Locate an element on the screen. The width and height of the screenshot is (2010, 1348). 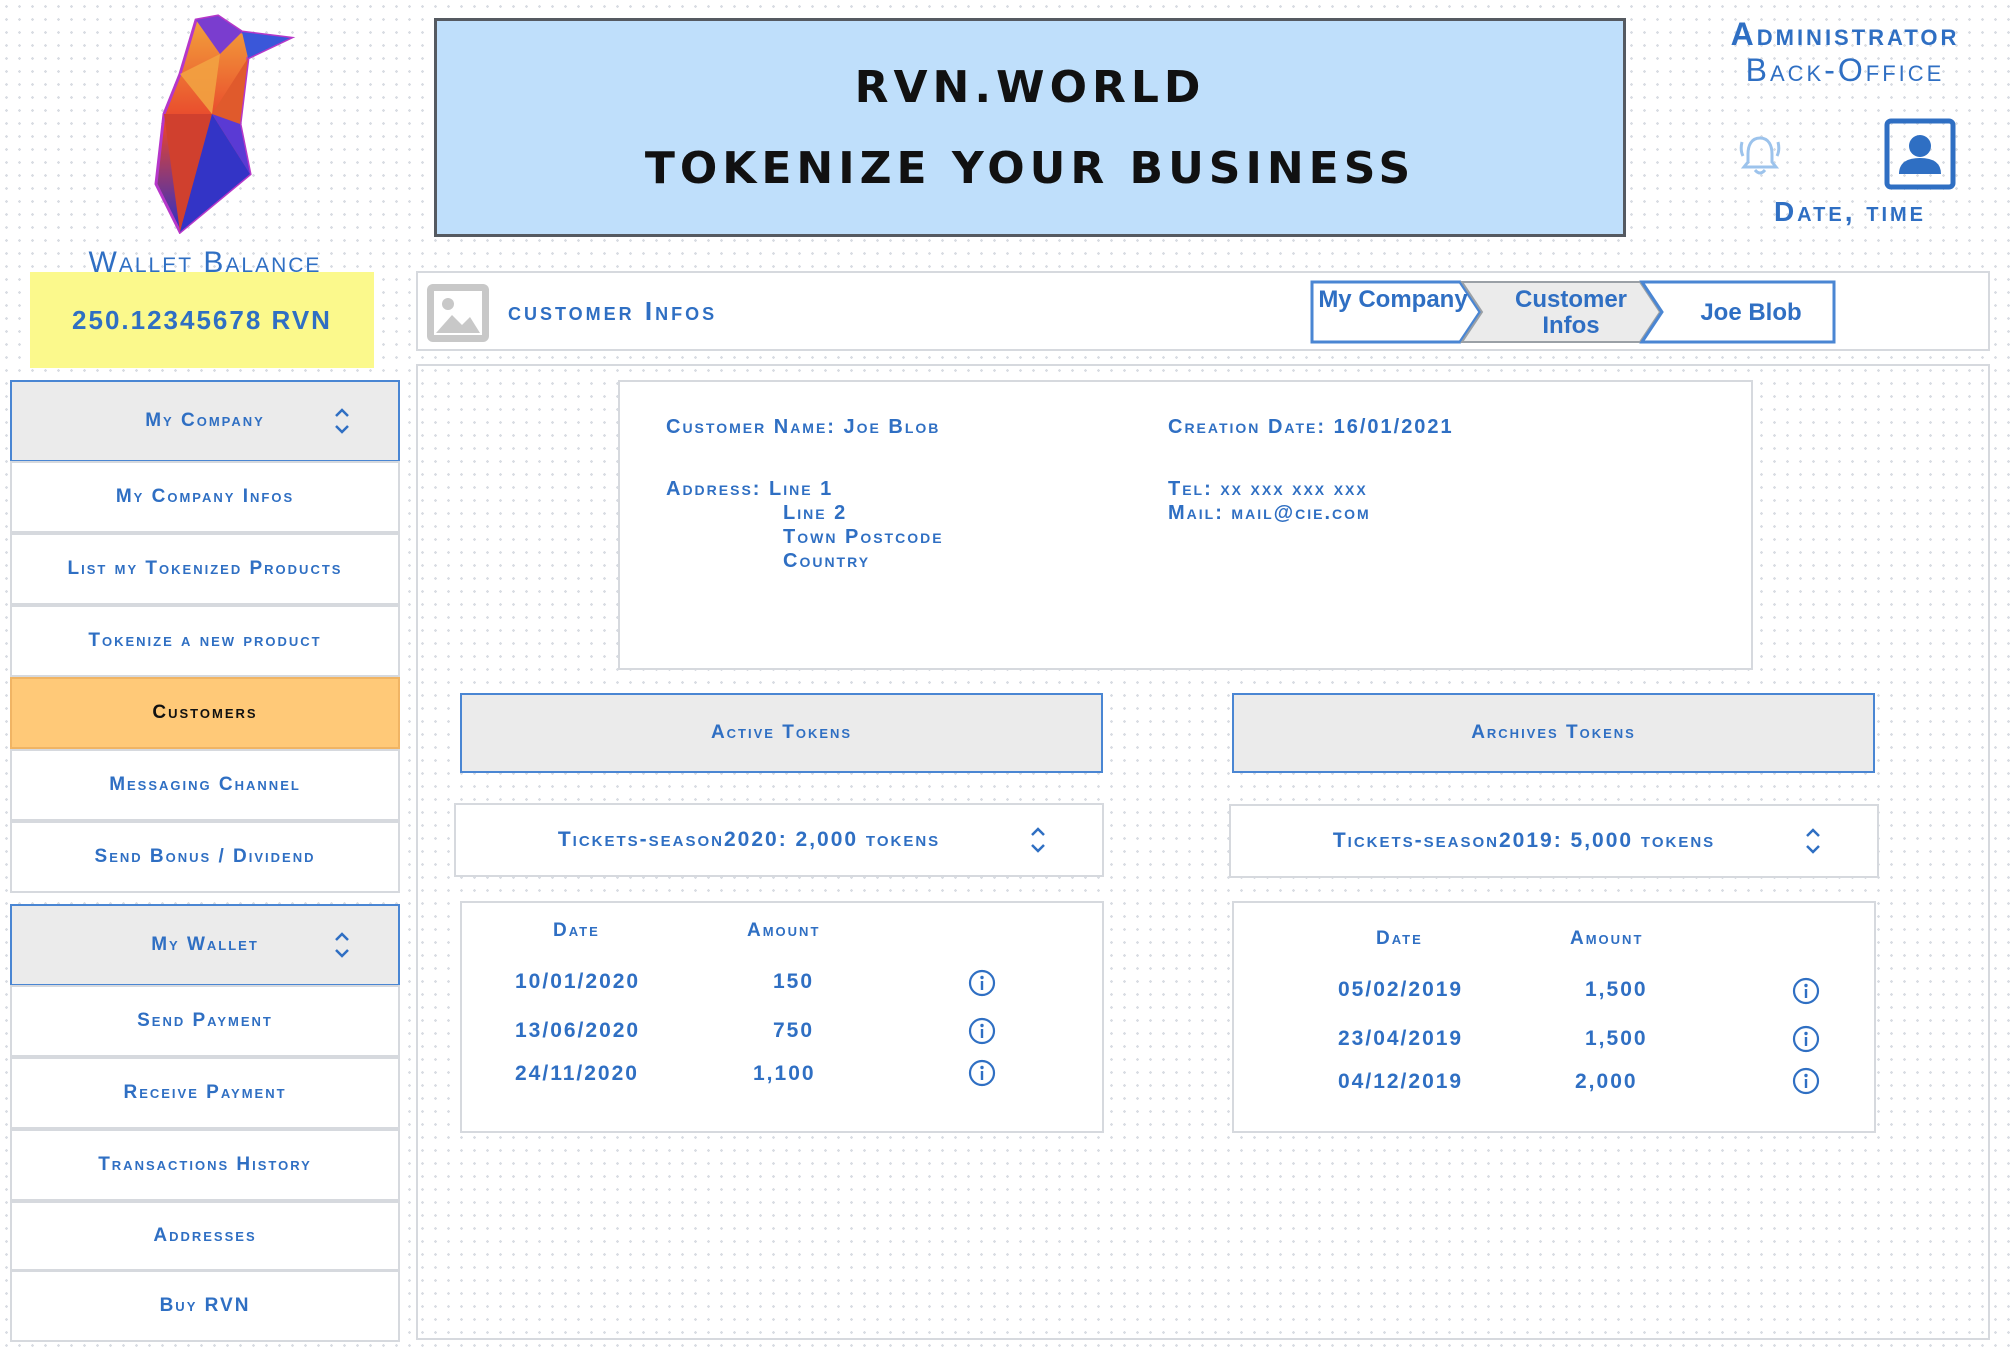
sidebar-item-list-tokenized-products: List my Tokenized Products is located at coordinates (205, 569).